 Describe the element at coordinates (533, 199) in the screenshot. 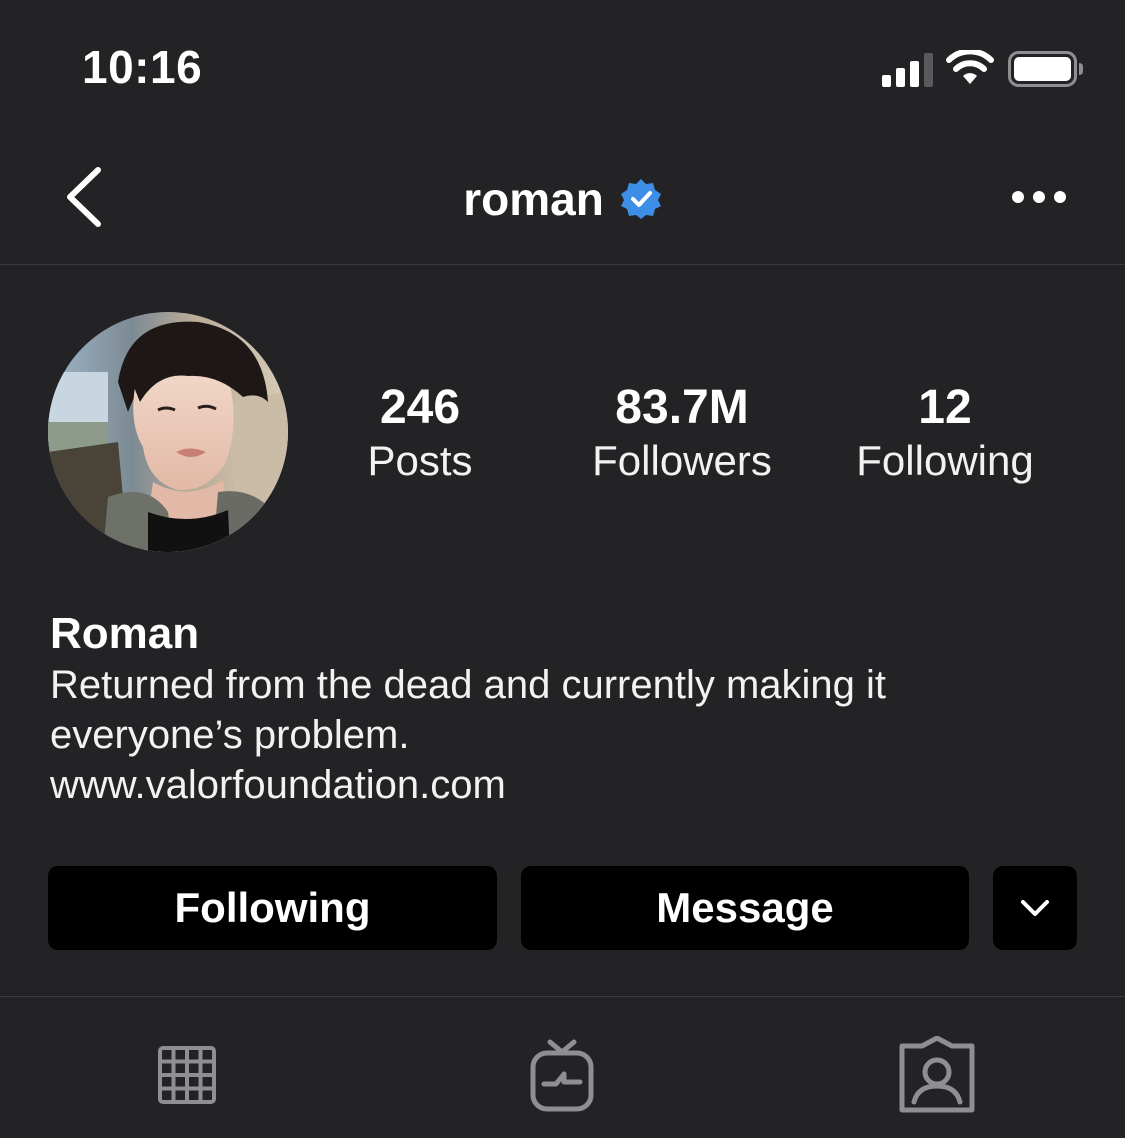

I see `profile-username: roman` at that location.